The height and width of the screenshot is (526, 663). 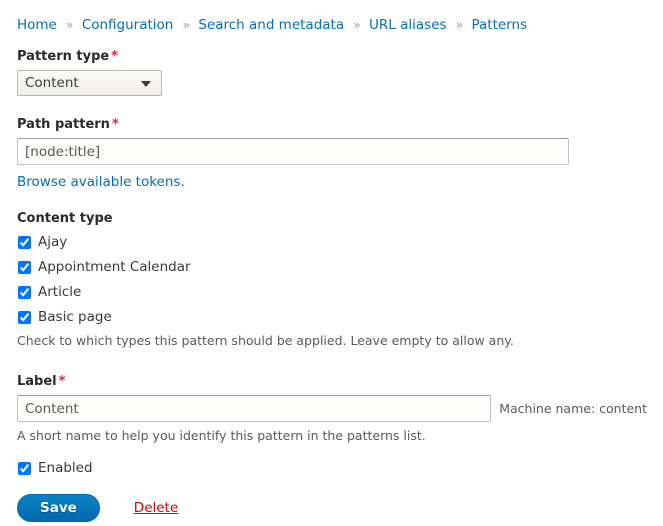 What do you see at coordinates (254, 408) in the screenshot?
I see `label-input` at bounding box center [254, 408].